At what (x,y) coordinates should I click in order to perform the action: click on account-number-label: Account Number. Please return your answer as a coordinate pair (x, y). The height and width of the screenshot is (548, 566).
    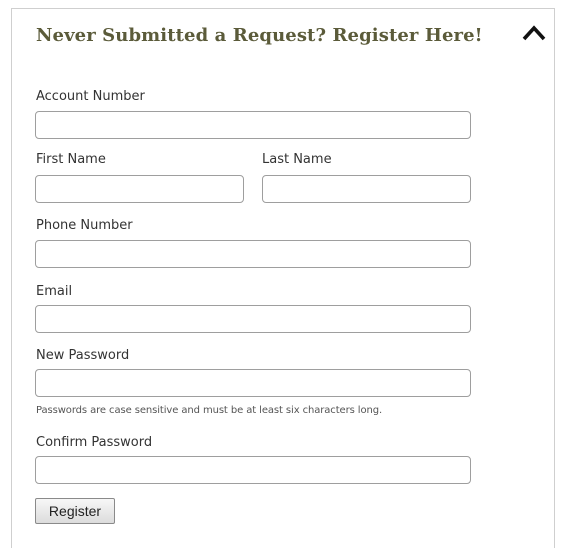
    Looking at the image, I should click on (90, 96).